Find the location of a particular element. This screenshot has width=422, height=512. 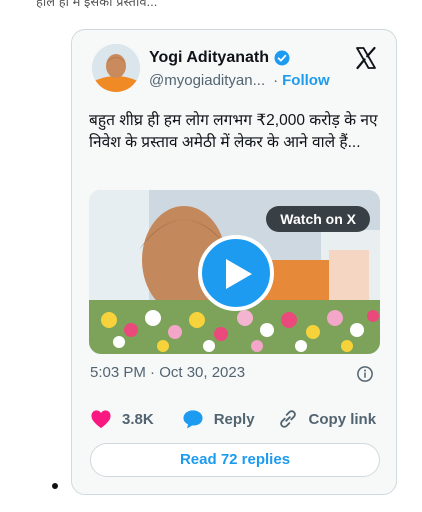

author-name: Yogi Adityanath is located at coordinates (209, 58).